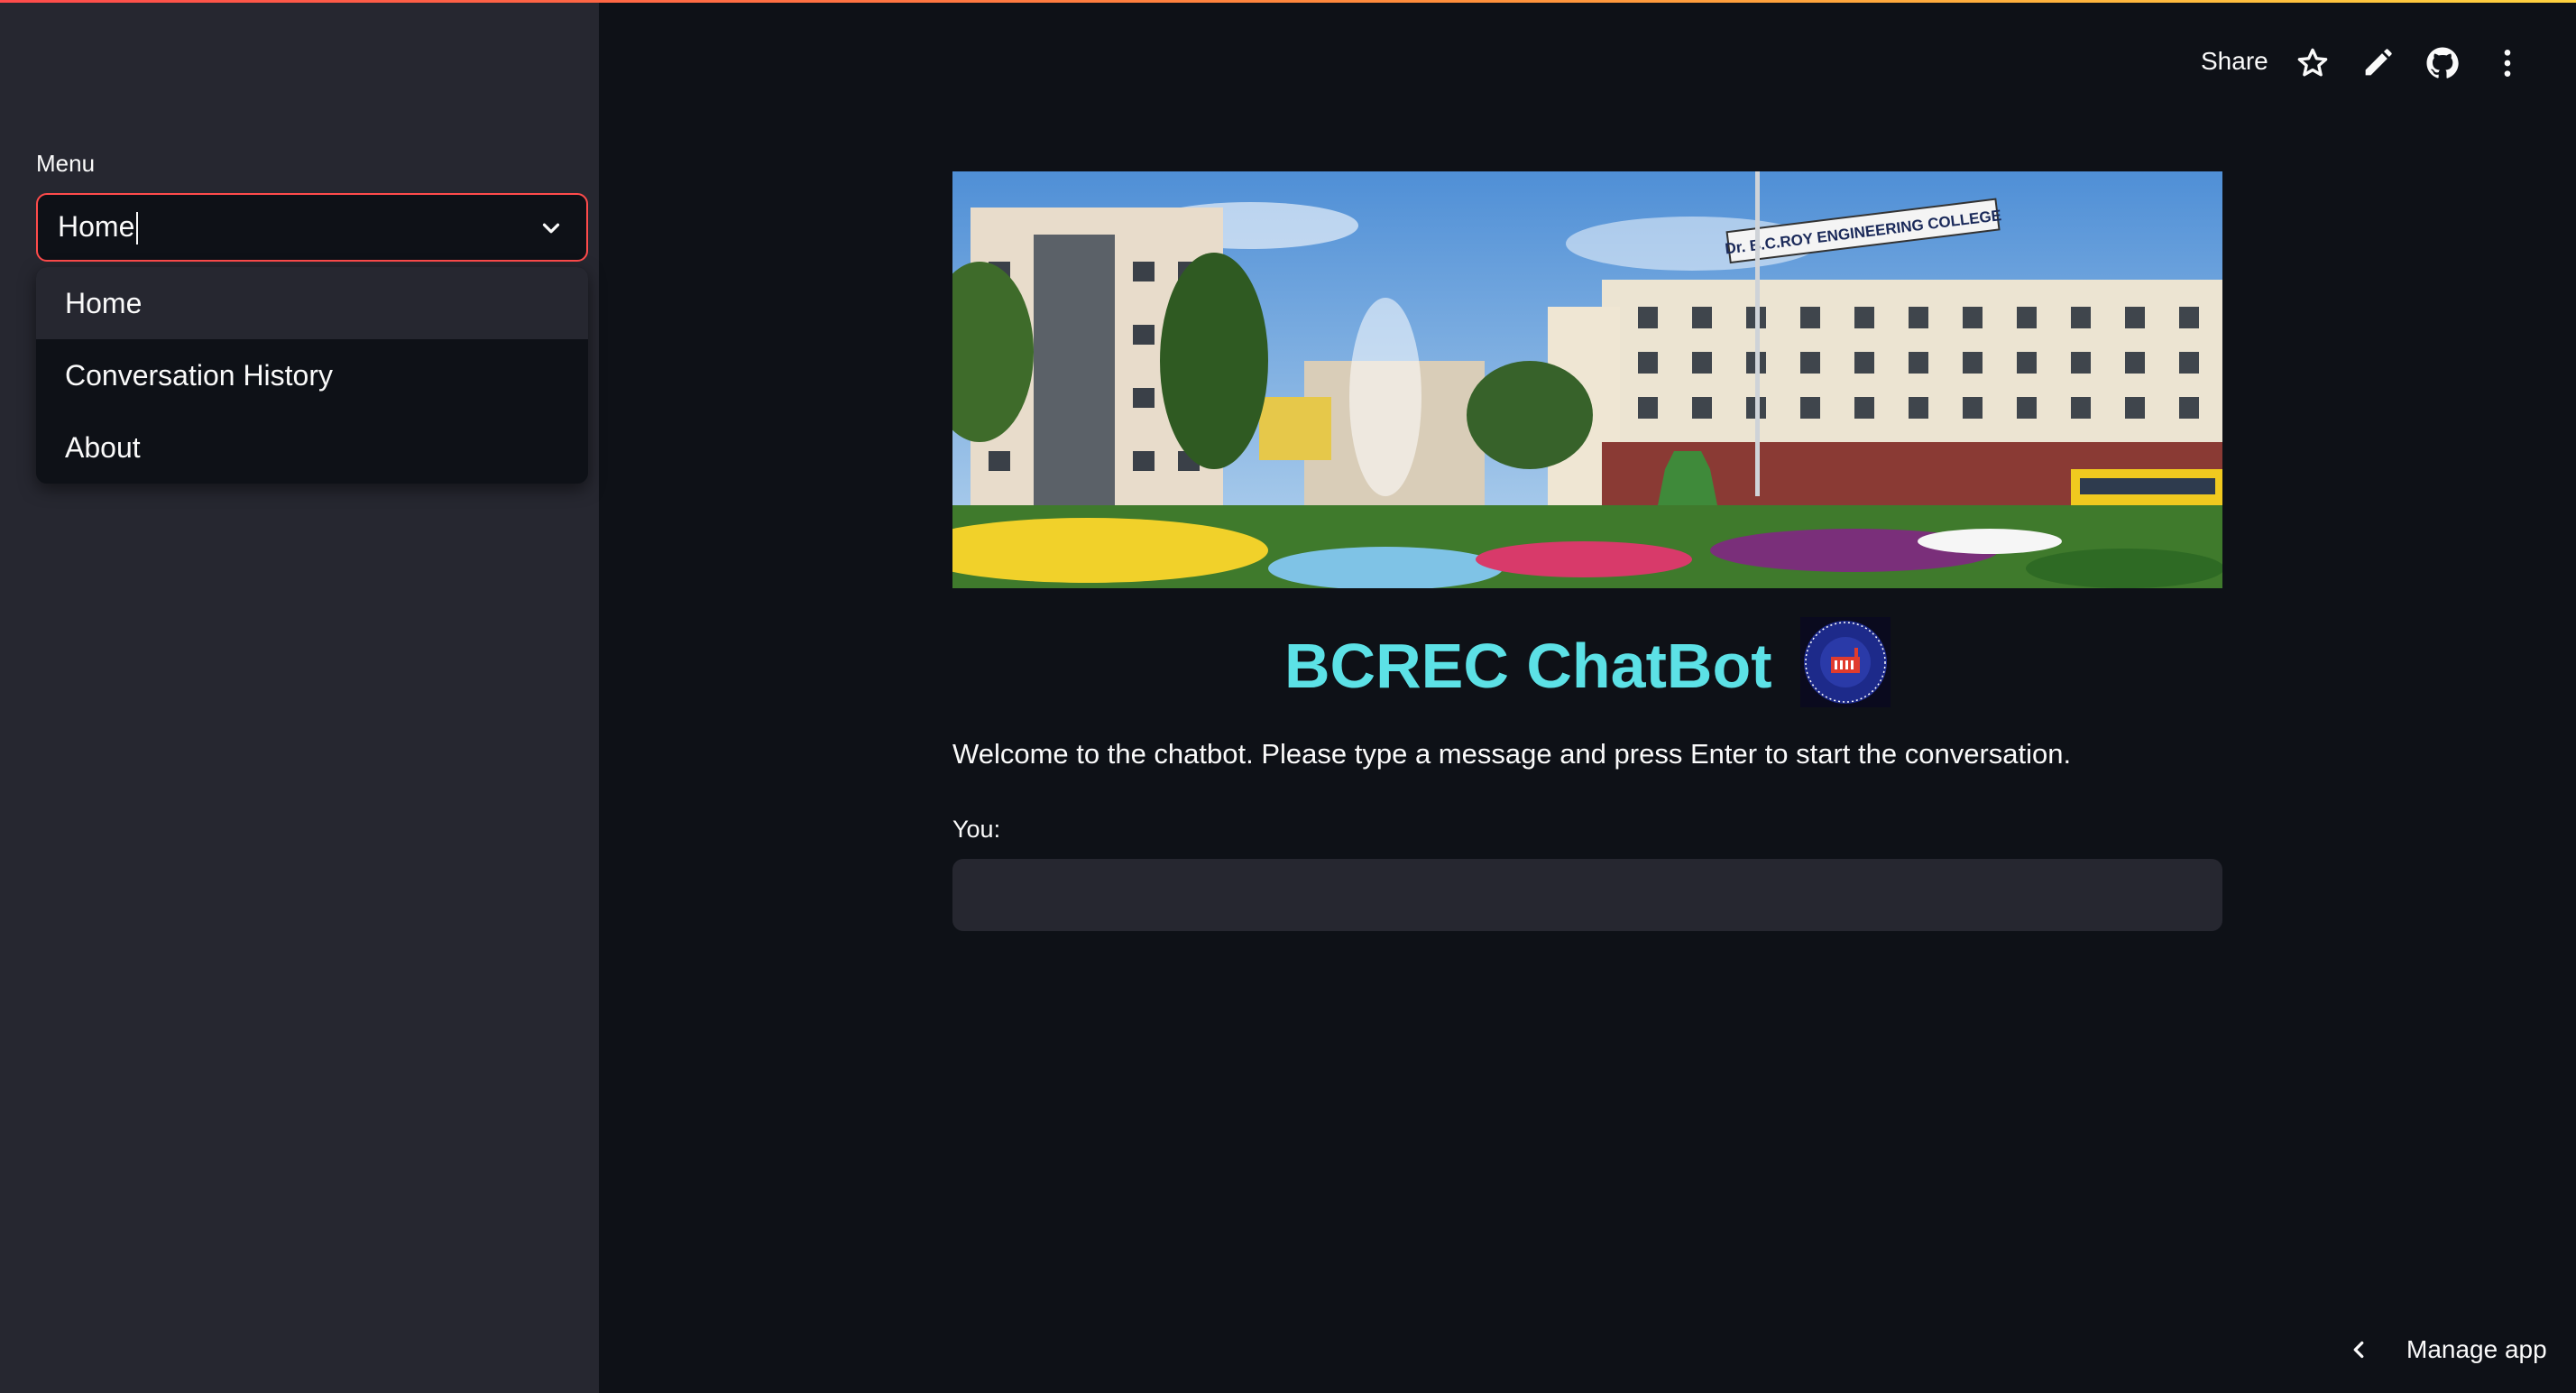 The image size is (2576, 1393). What do you see at coordinates (2477, 1349) in the screenshot?
I see `manage-app-label: Manage app` at bounding box center [2477, 1349].